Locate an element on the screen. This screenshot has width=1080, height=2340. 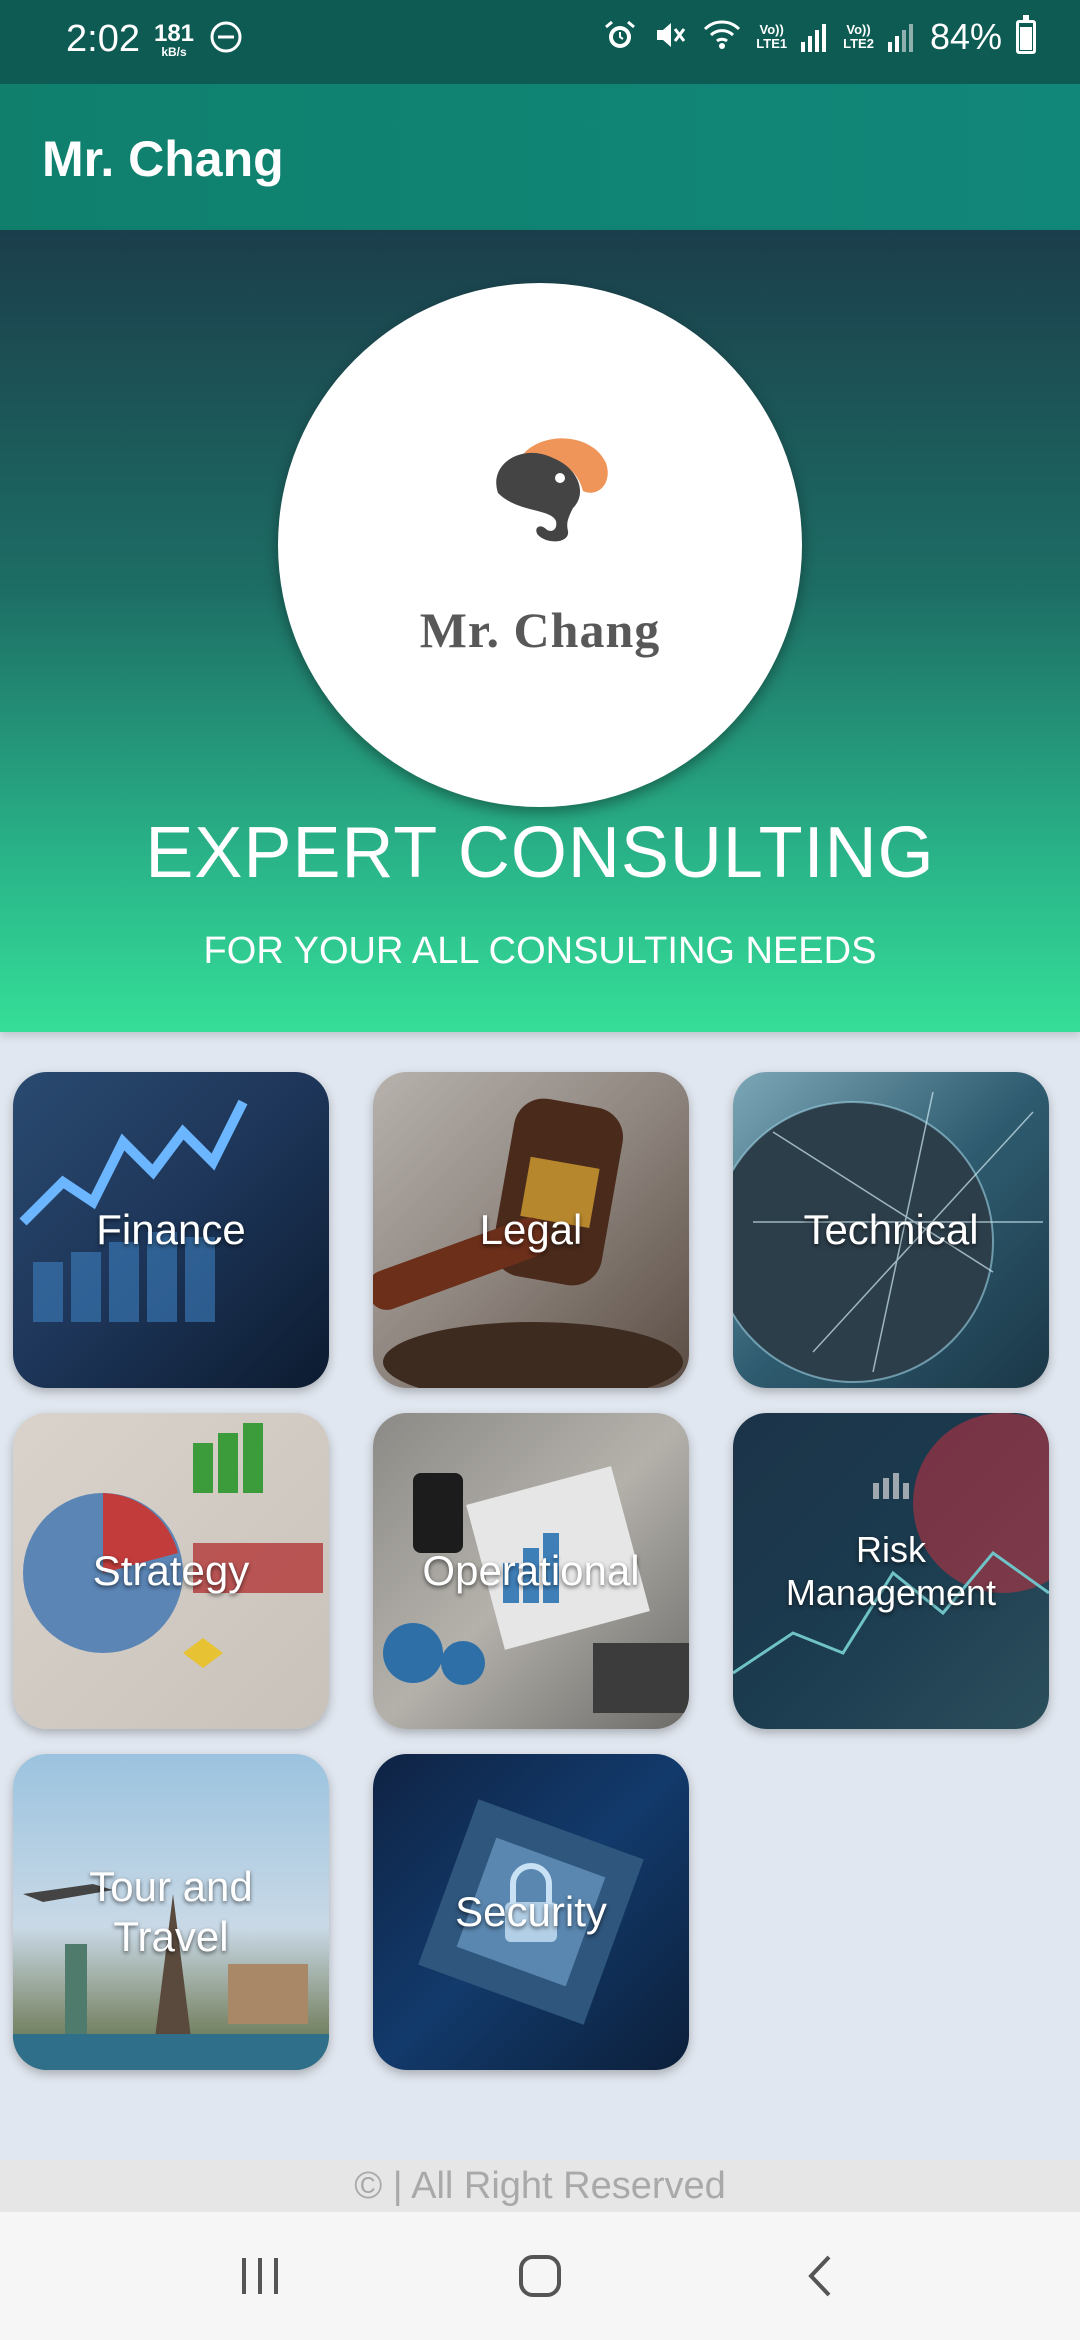
lte1-indicator: Vo)) LTE1 is located at coordinates (771, 36).